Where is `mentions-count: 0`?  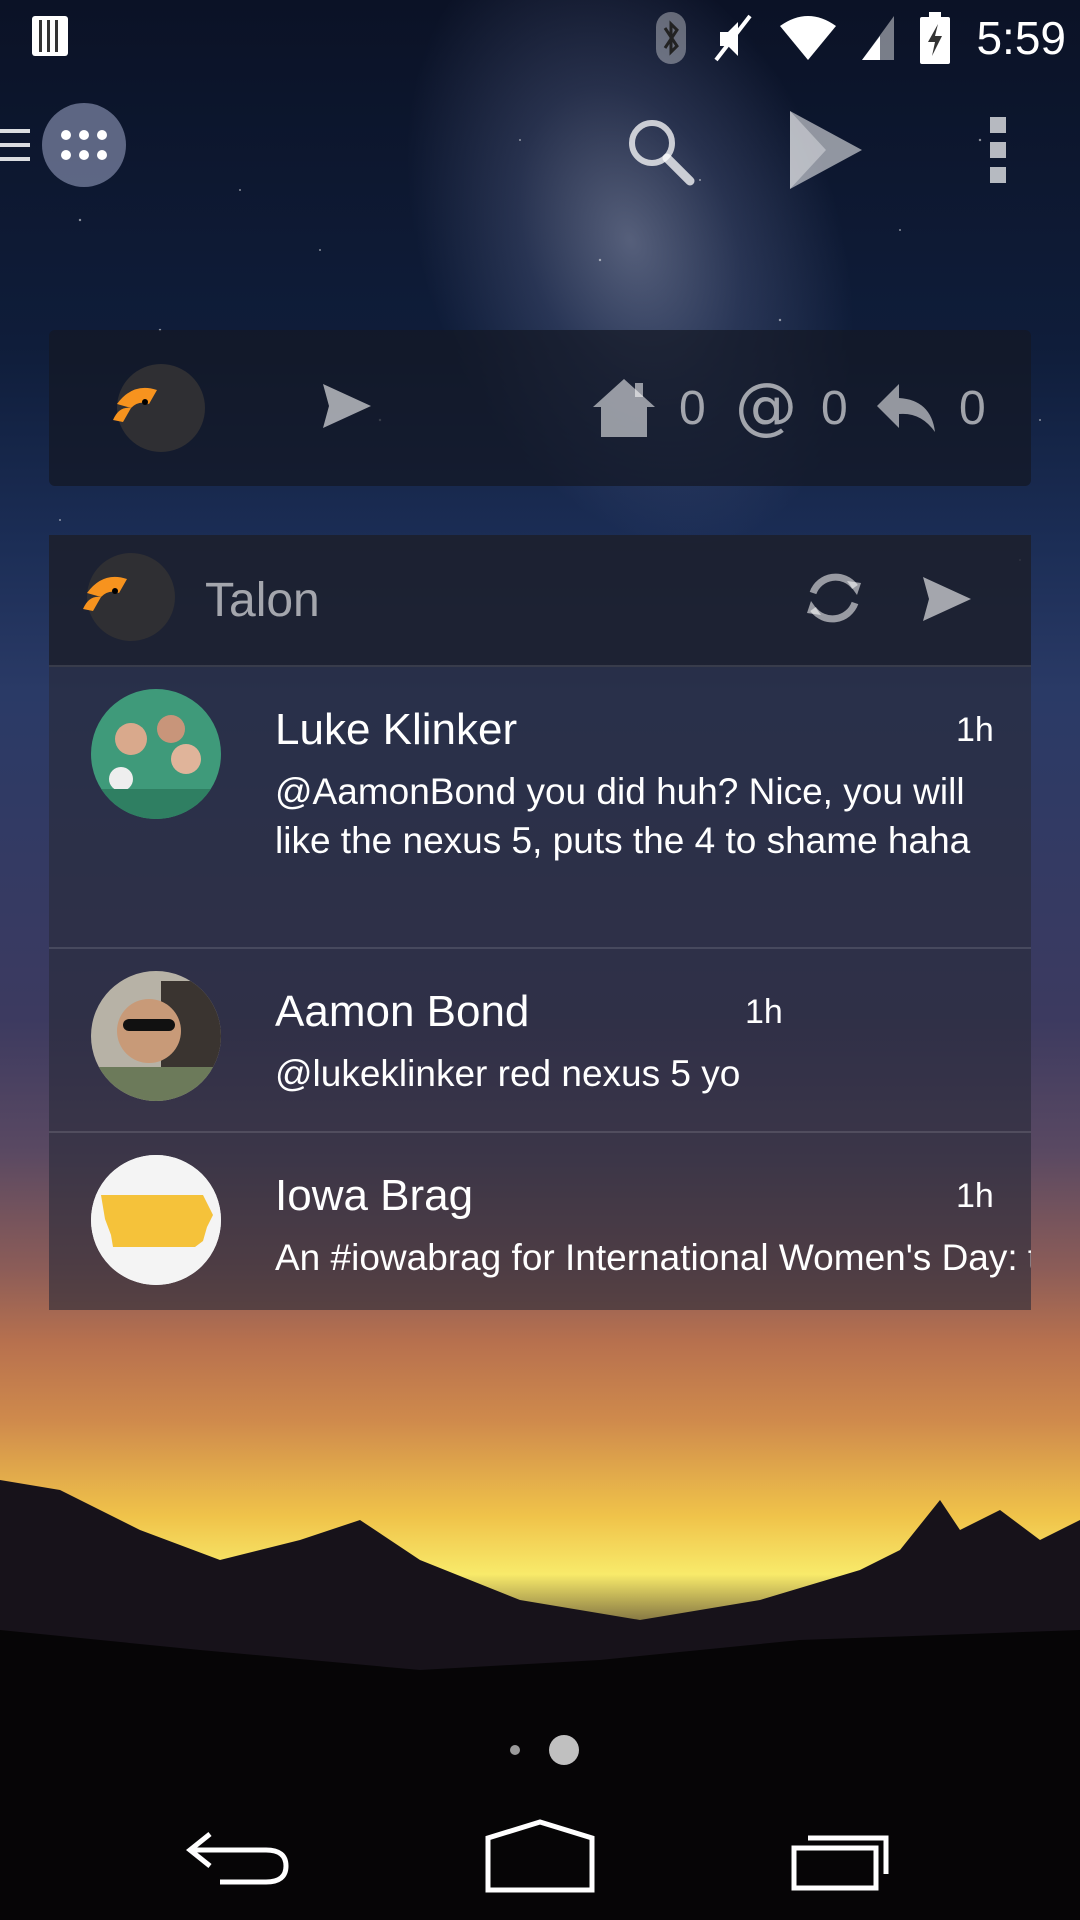 mentions-count: 0 is located at coordinates (834, 408).